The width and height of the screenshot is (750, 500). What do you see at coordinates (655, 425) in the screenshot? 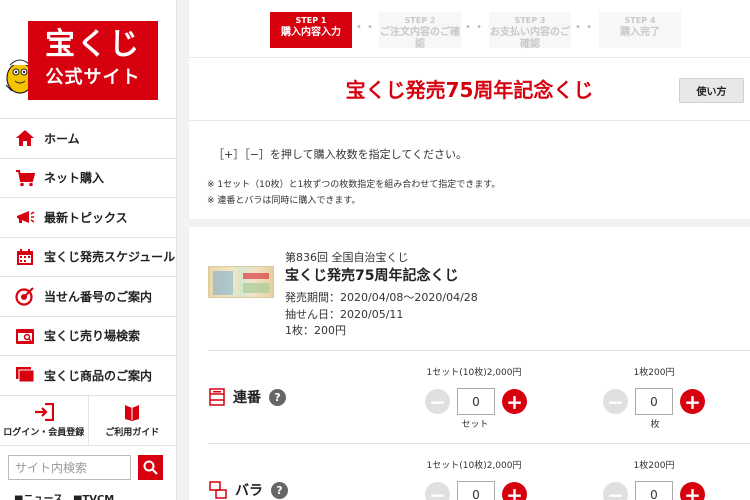
I see `renban-single-unit: 枚` at bounding box center [655, 425].